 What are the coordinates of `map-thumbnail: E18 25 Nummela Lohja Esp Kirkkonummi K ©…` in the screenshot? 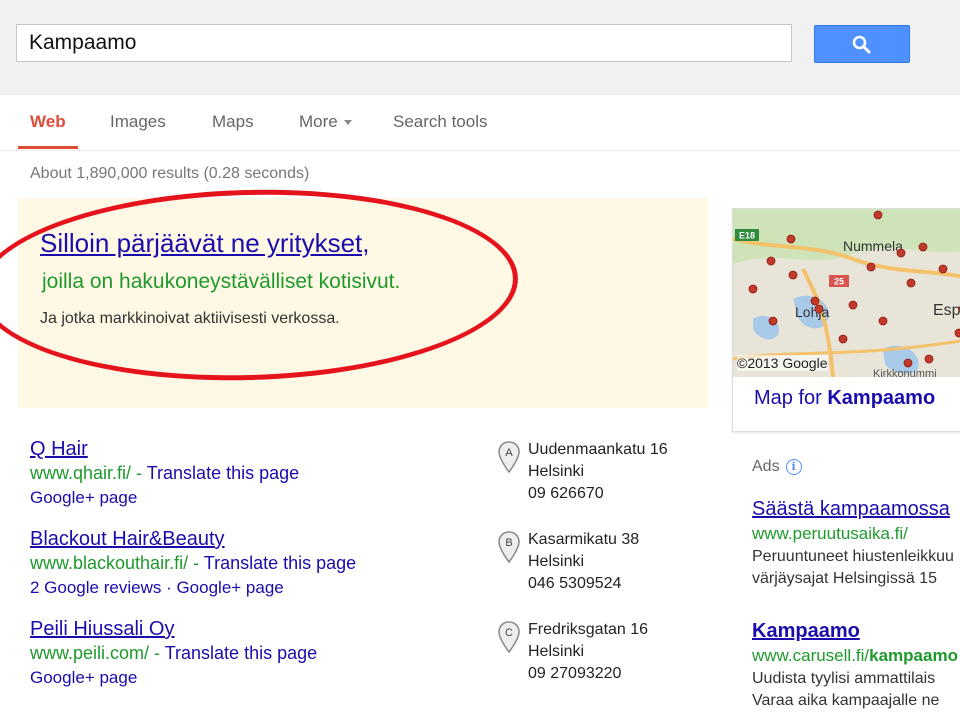 It's located at (846, 293).